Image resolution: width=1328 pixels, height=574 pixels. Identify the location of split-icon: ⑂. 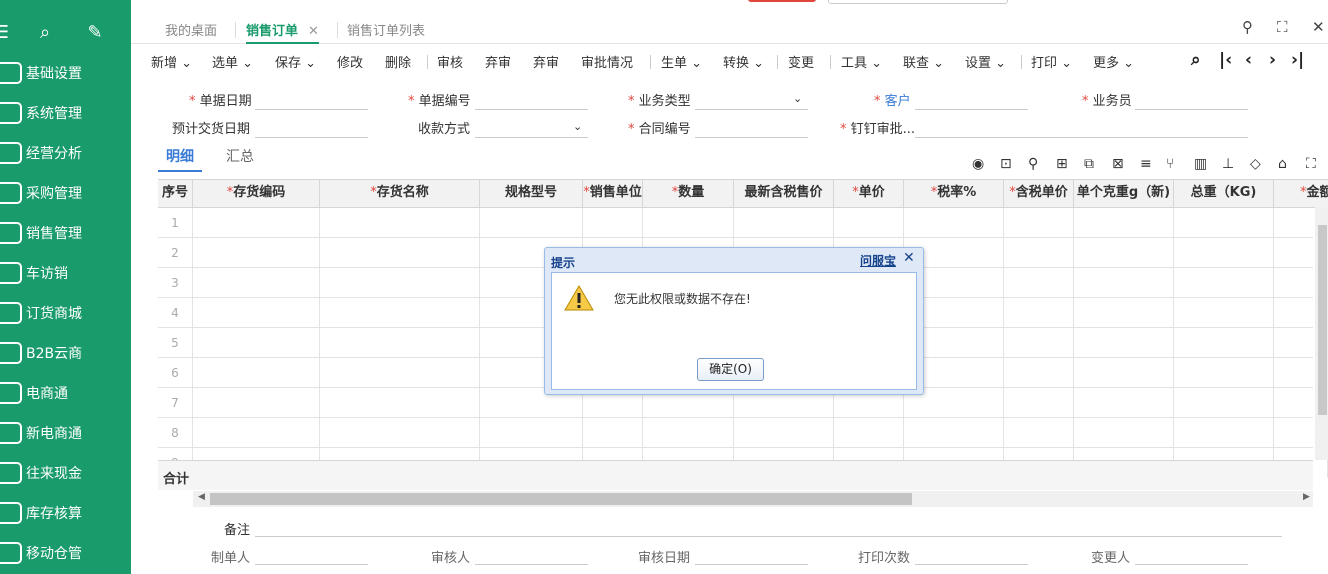
(1170, 164).